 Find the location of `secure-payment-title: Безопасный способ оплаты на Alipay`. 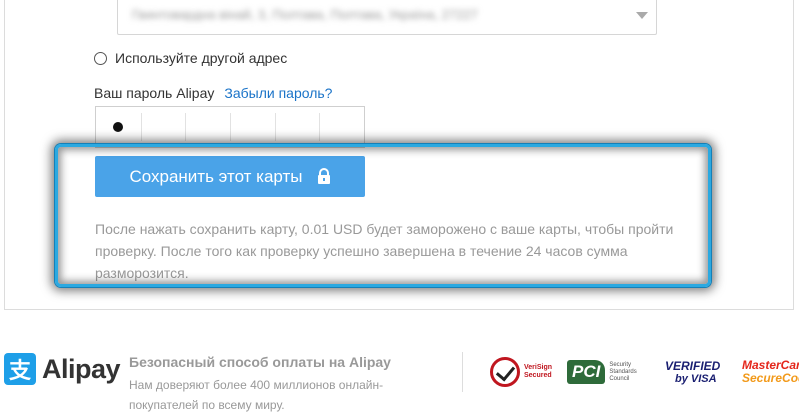

secure-payment-title: Безопасный способ оплаты на Alipay is located at coordinates (260, 362).